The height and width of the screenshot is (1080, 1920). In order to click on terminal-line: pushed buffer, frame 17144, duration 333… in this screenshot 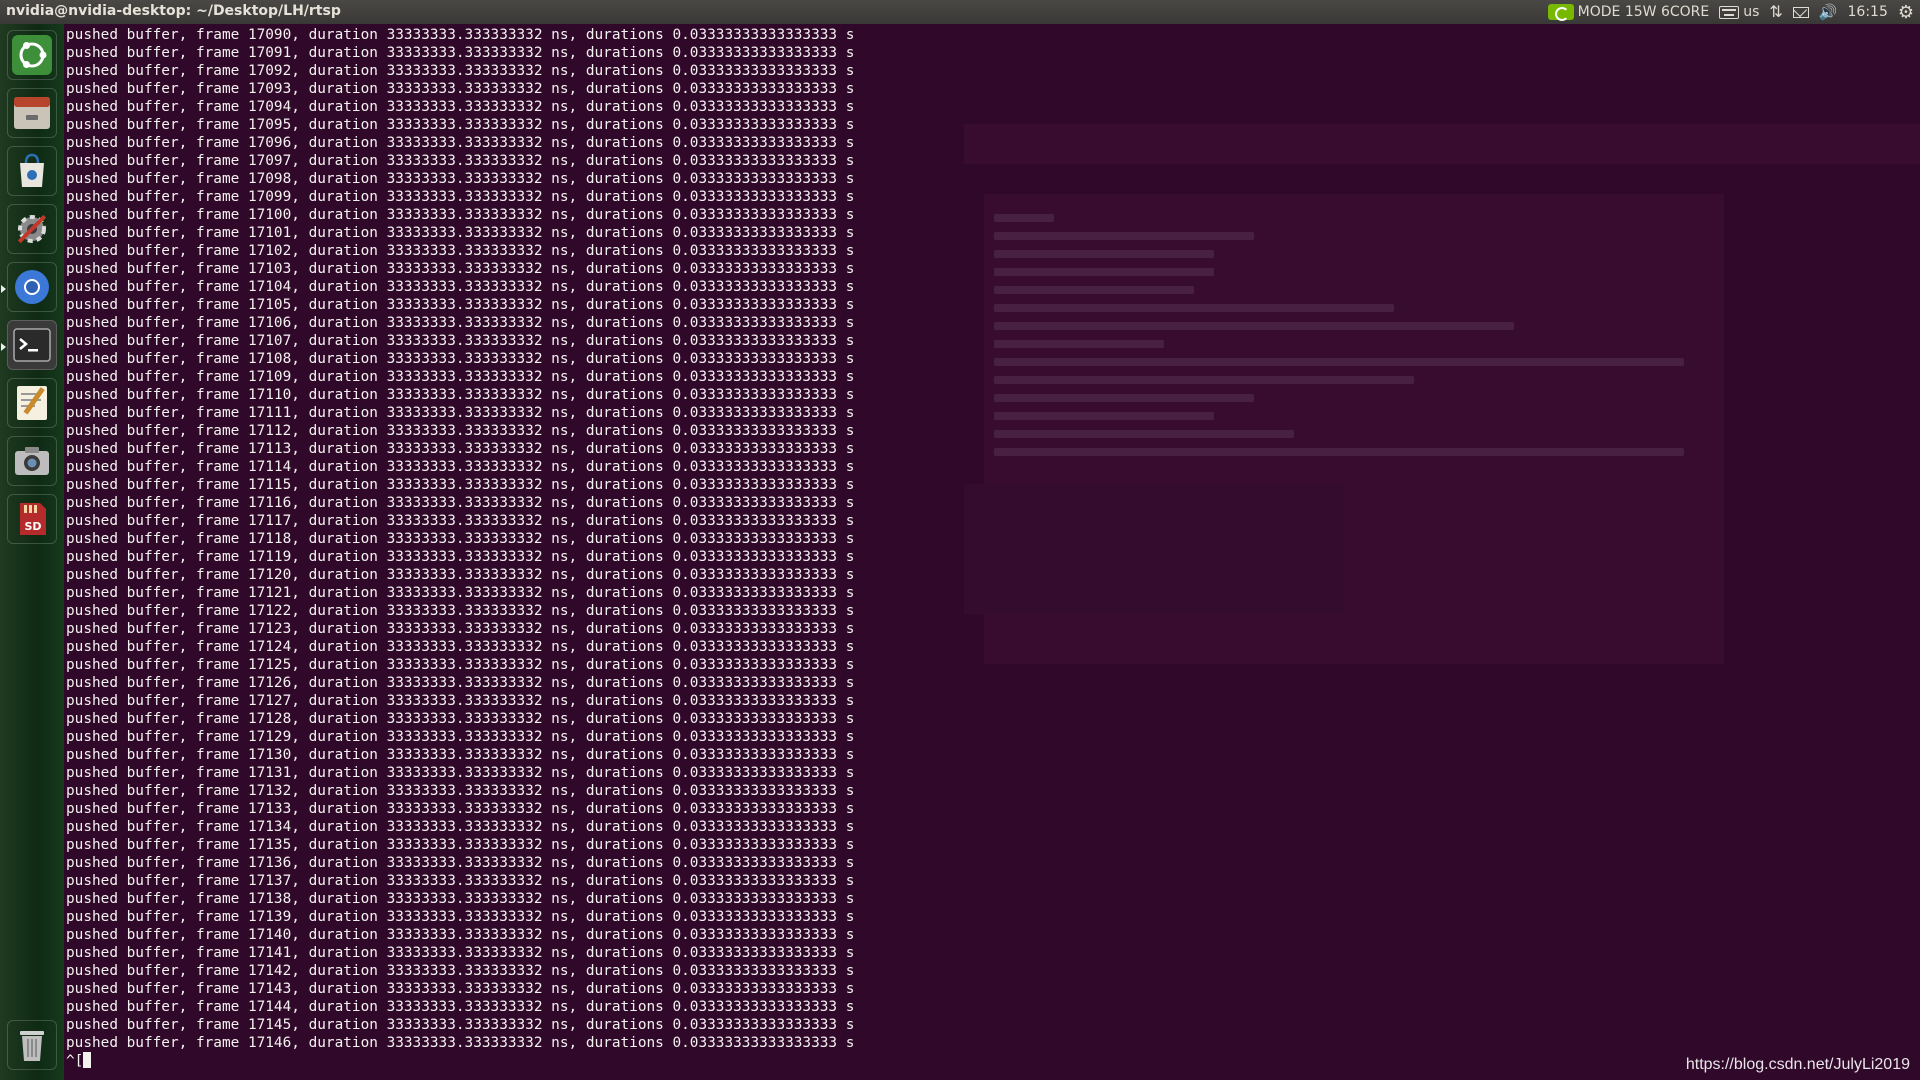, I will do `click(460, 1007)`.